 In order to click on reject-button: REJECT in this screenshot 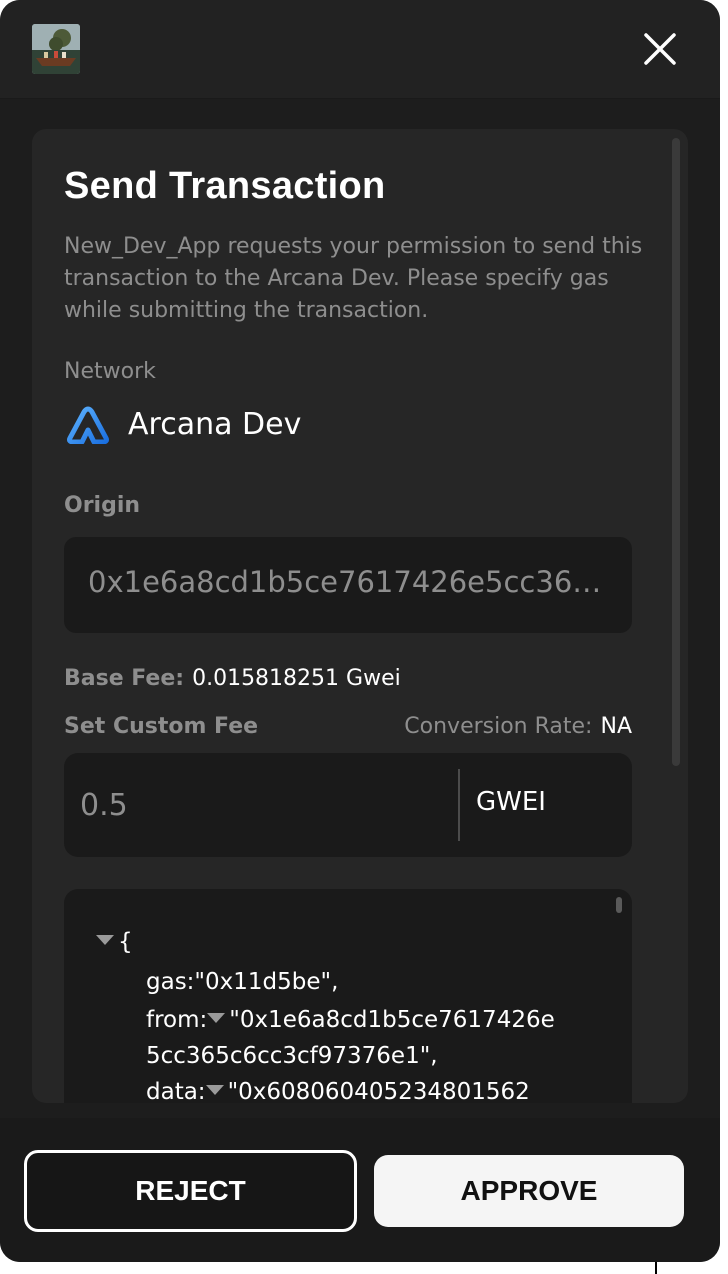, I will do `click(190, 1191)`.